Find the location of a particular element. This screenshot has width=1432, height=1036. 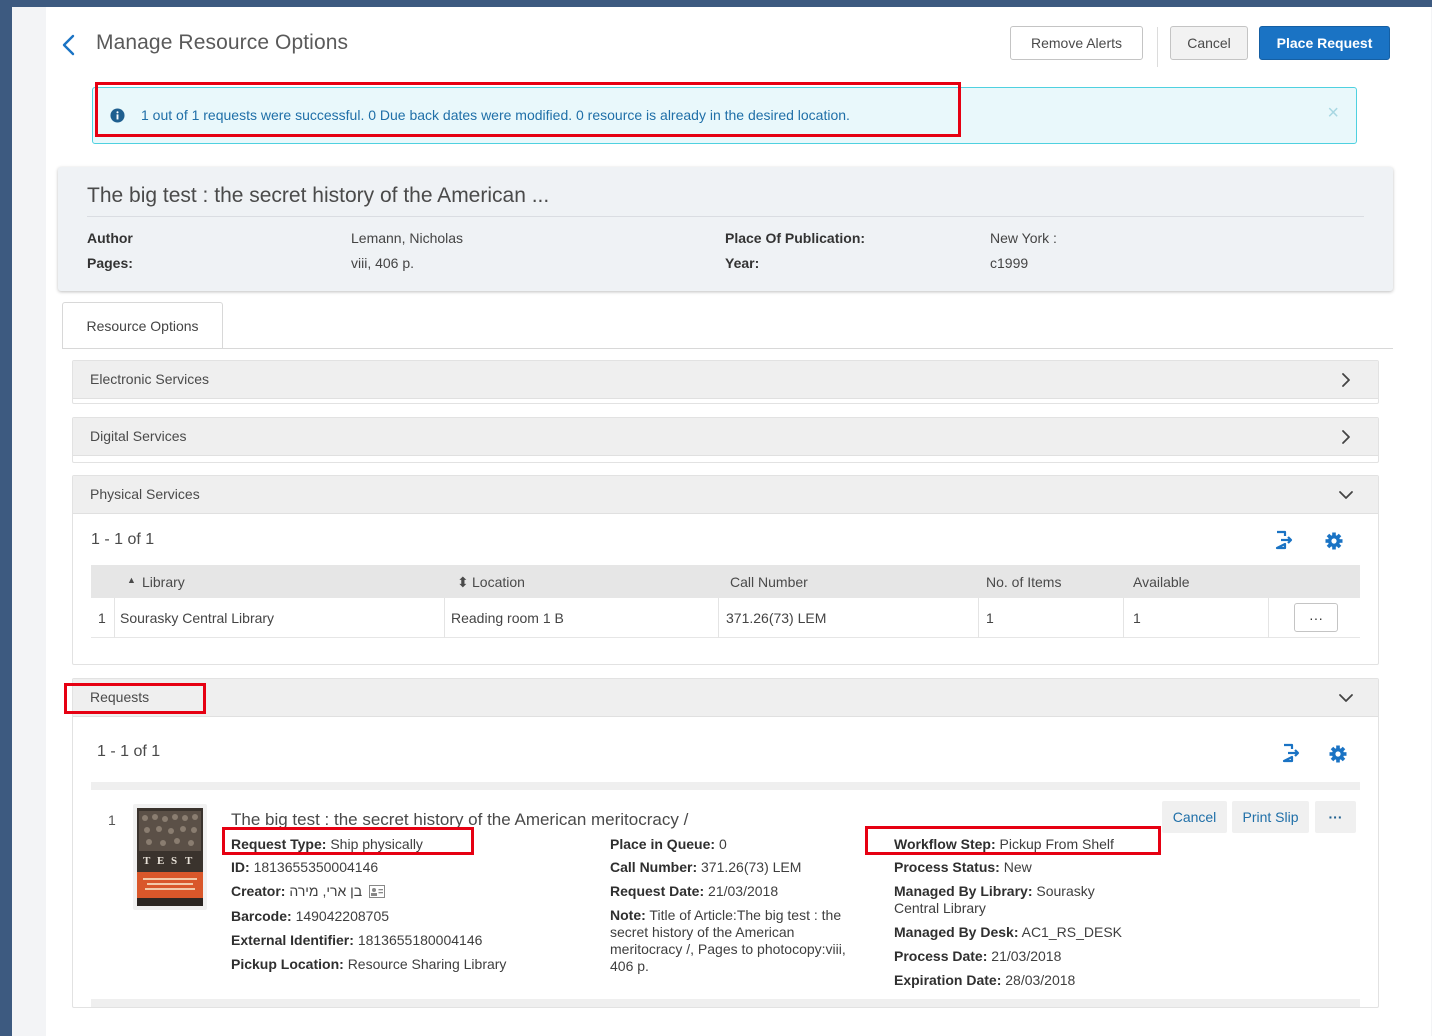

barcode-field: Barcode: 149042208705 is located at coordinates (310, 916).